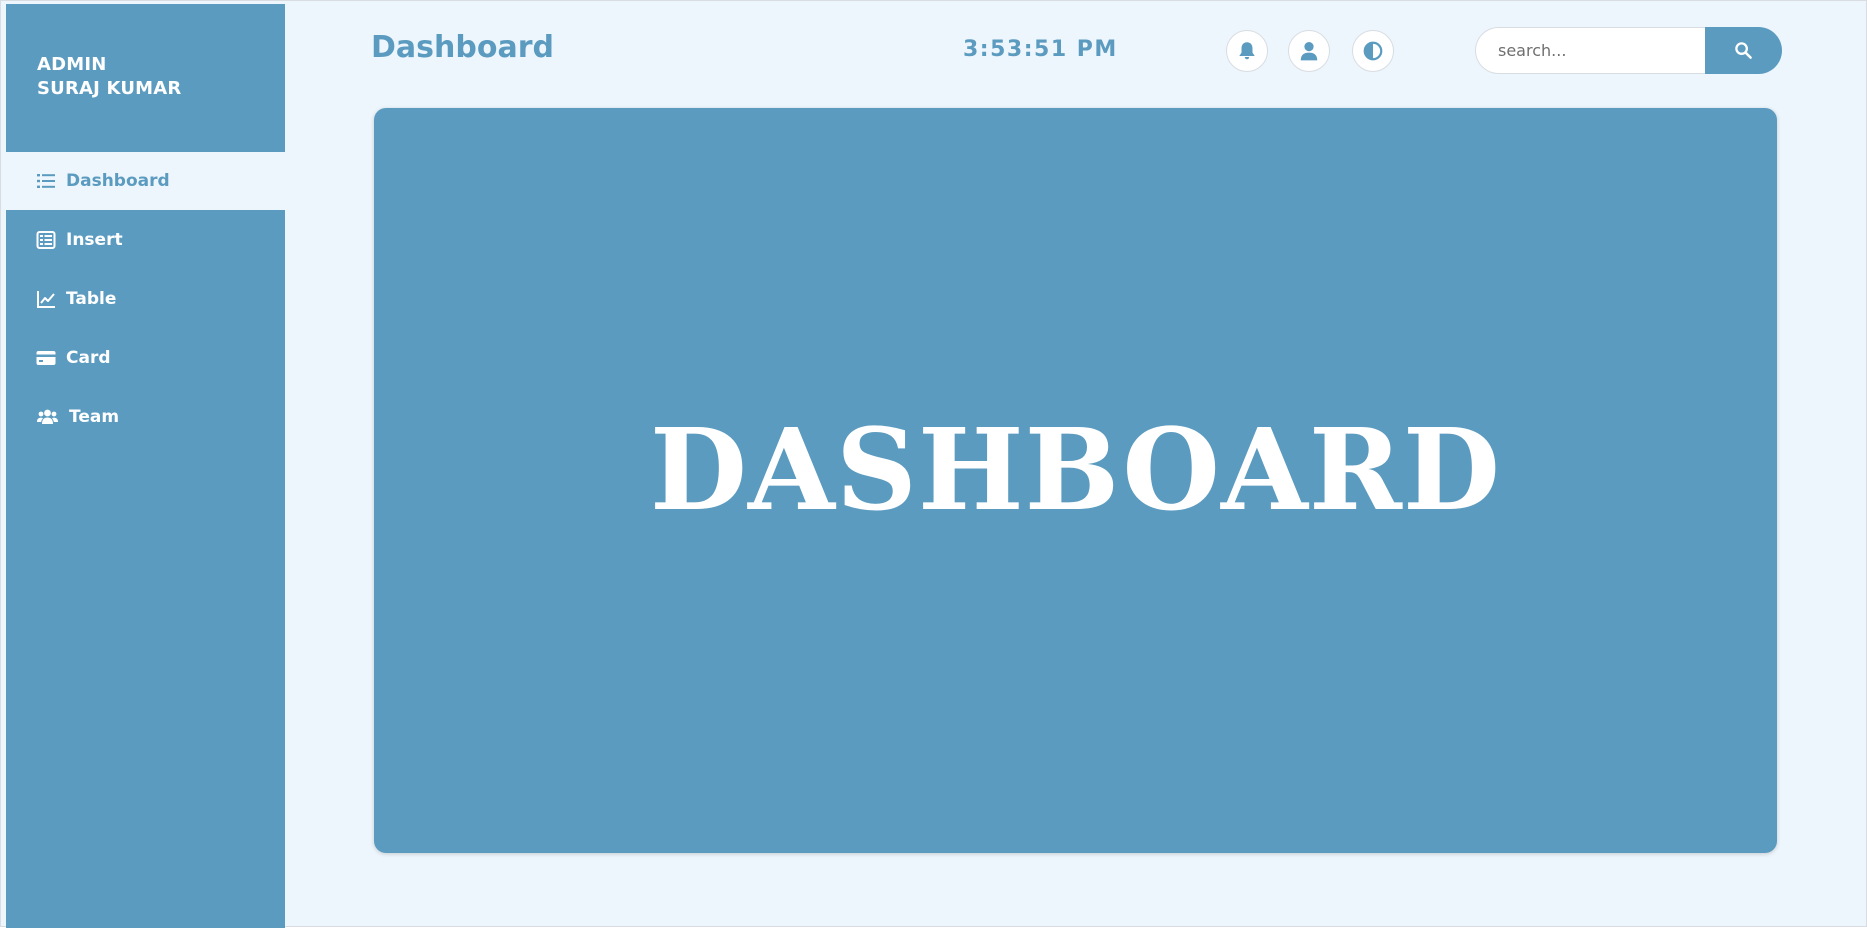 The image size is (1867, 928). I want to click on credit-card-icon, so click(46, 358).